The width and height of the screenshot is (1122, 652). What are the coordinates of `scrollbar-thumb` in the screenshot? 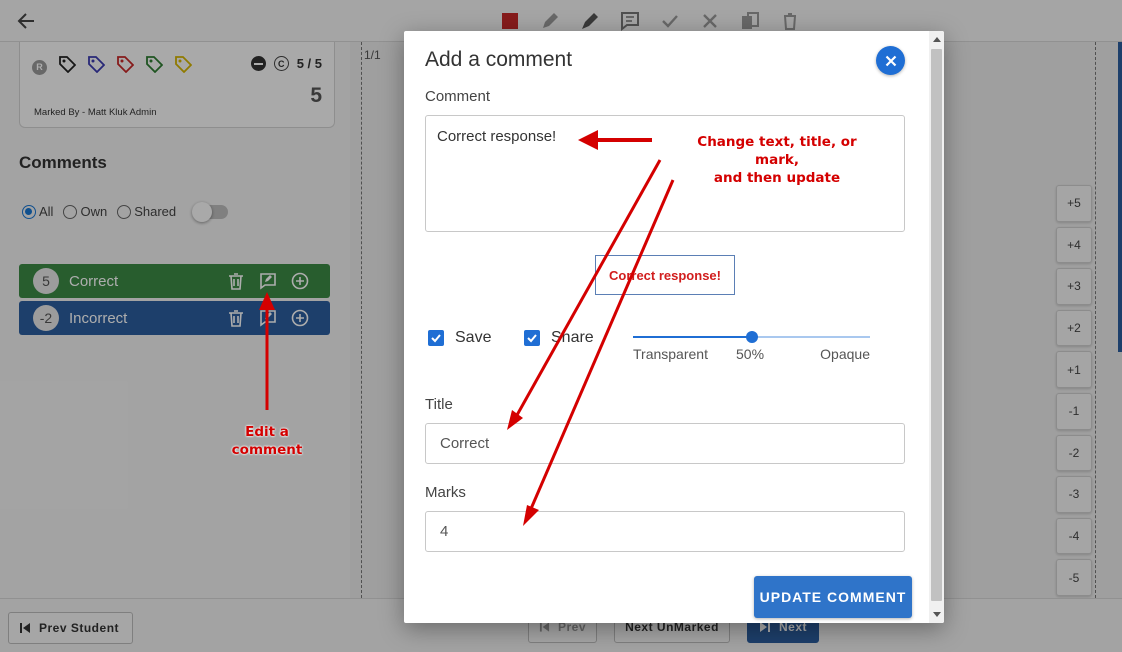 It's located at (936, 325).